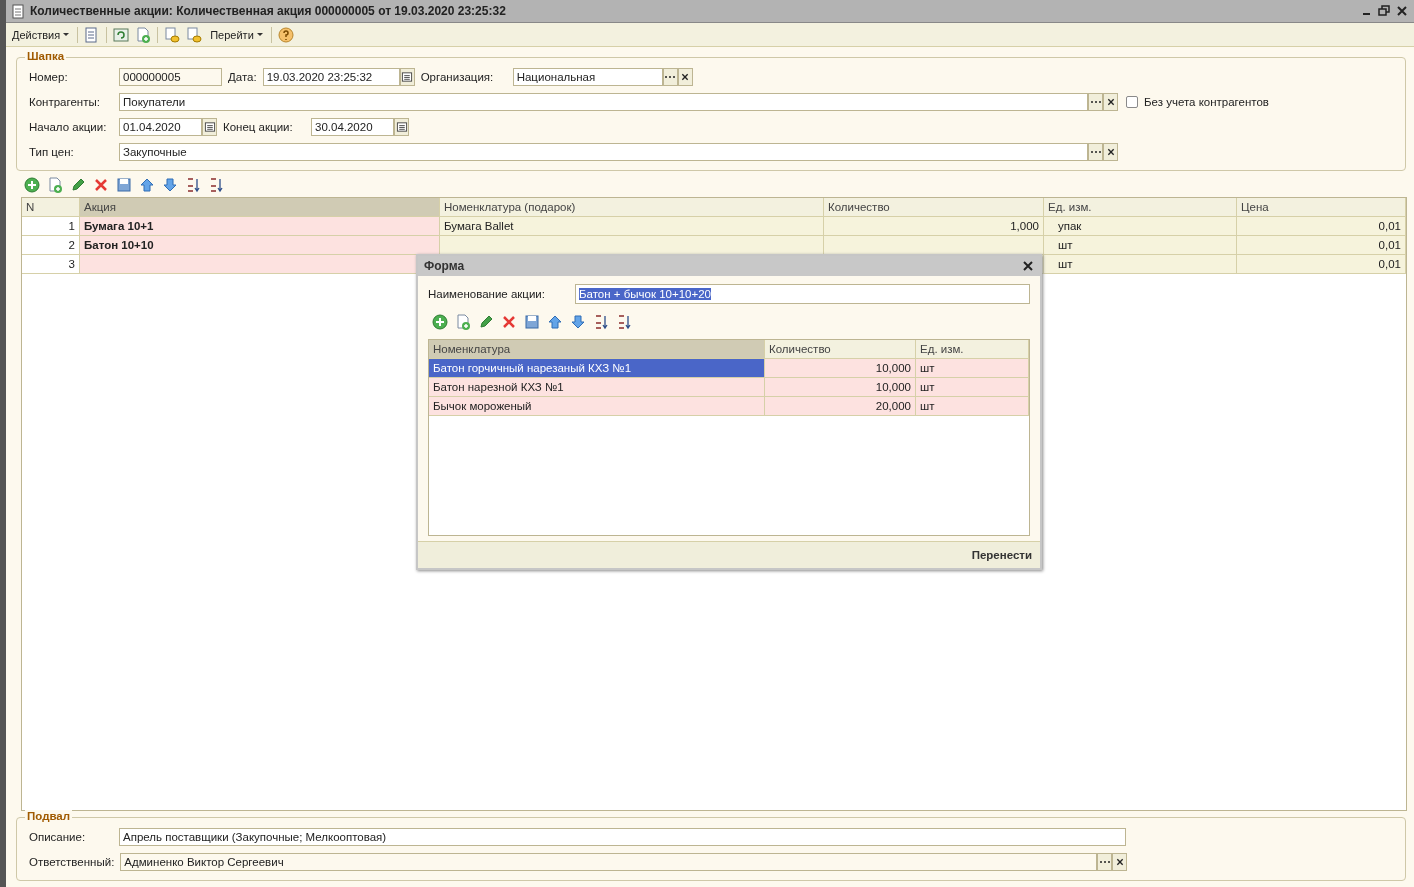 This screenshot has width=1414, height=887. What do you see at coordinates (802, 294) in the screenshot?
I see `input-field: Батон + бычок 10+10+20` at bounding box center [802, 294].